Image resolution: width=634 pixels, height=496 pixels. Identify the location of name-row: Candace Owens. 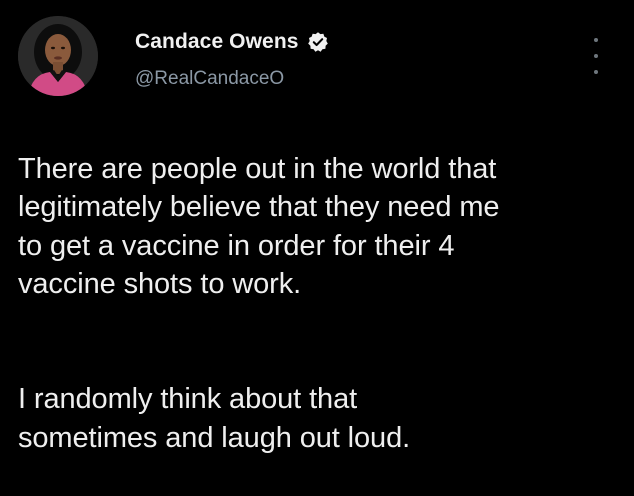
(232, 42).